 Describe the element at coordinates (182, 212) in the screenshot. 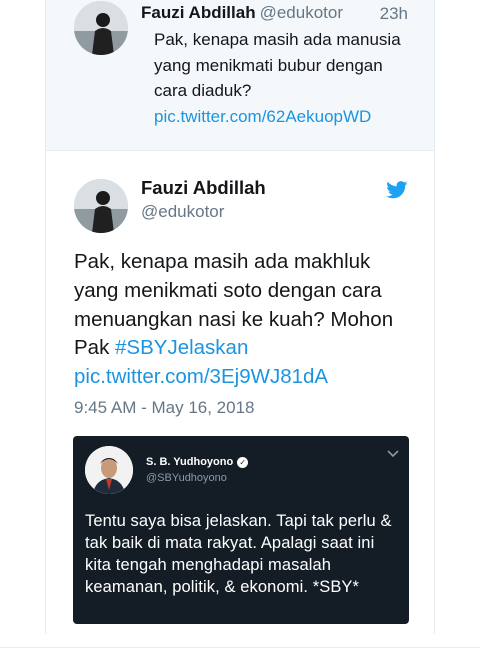

I see `main-author-handle: @edukotor` at that location.